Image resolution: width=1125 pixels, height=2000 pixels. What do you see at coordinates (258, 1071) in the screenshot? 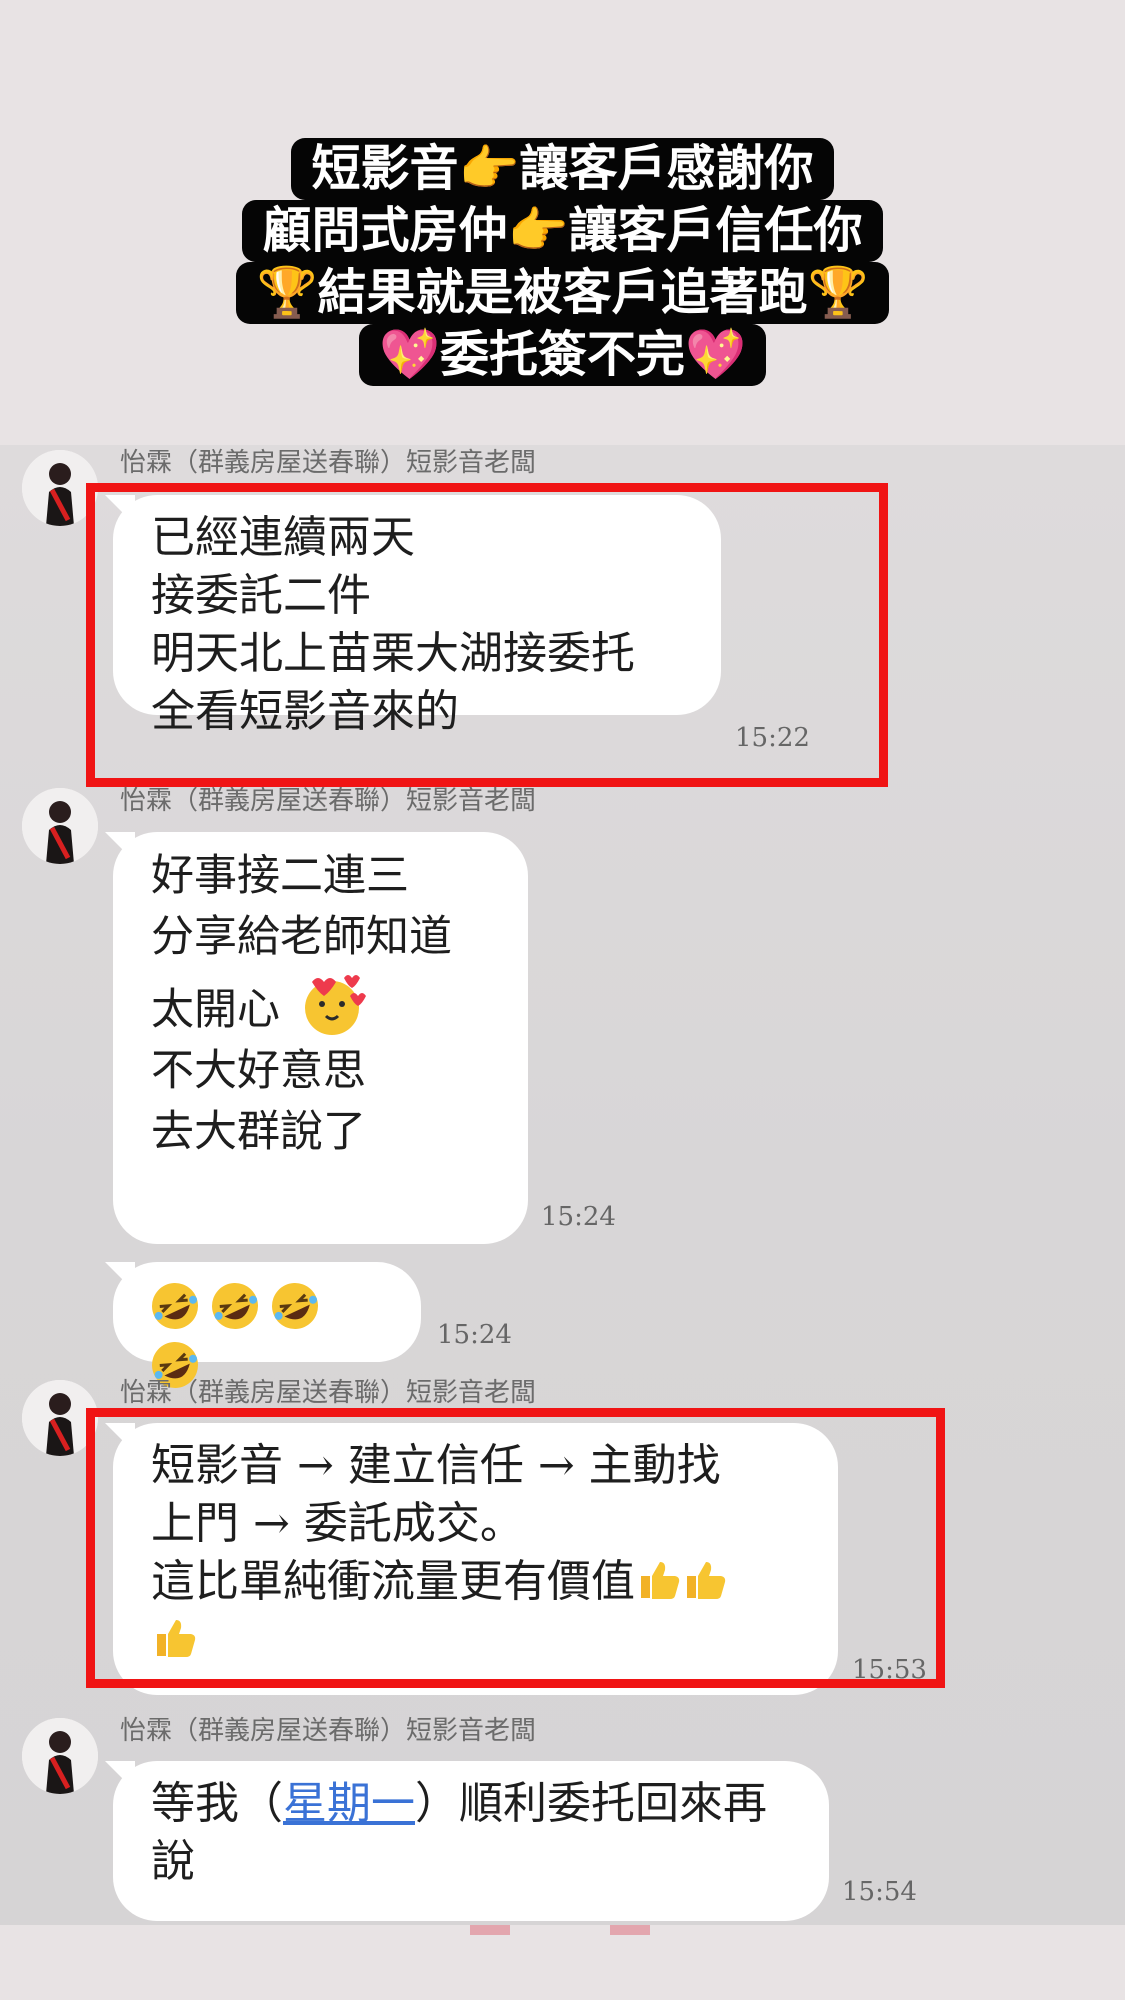
I see `message-line: 不大好意思` at bounding box center [258, 1071].